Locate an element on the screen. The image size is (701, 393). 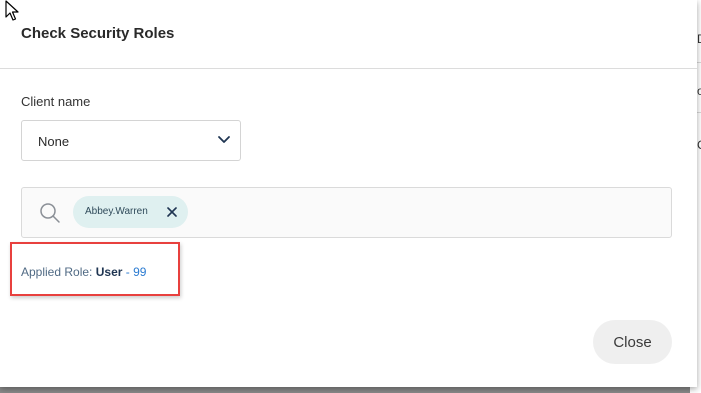
applied-role-label: Applied Role: is located at coordinates (57, 272).